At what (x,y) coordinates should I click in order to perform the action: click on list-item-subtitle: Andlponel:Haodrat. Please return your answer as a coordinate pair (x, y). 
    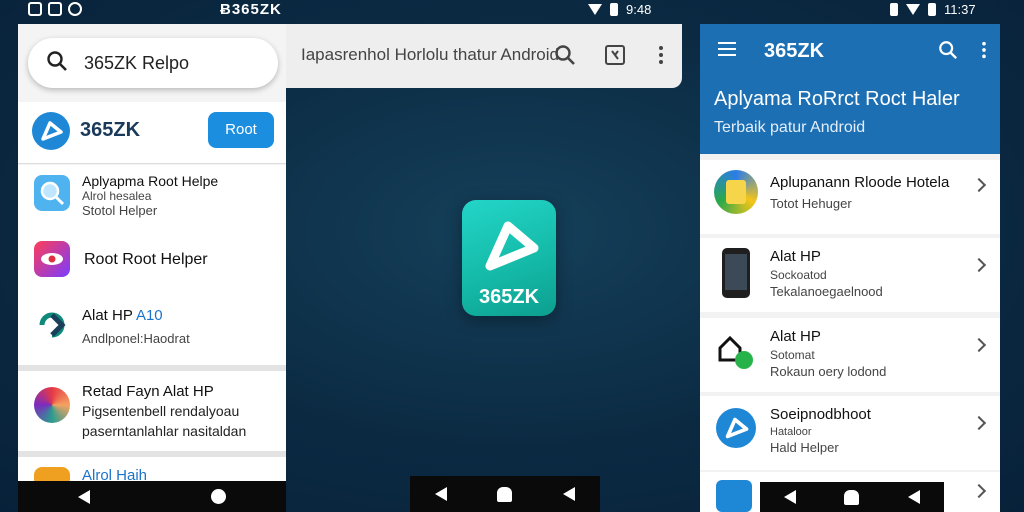
    Looking at the image, I should click on (136, 338).